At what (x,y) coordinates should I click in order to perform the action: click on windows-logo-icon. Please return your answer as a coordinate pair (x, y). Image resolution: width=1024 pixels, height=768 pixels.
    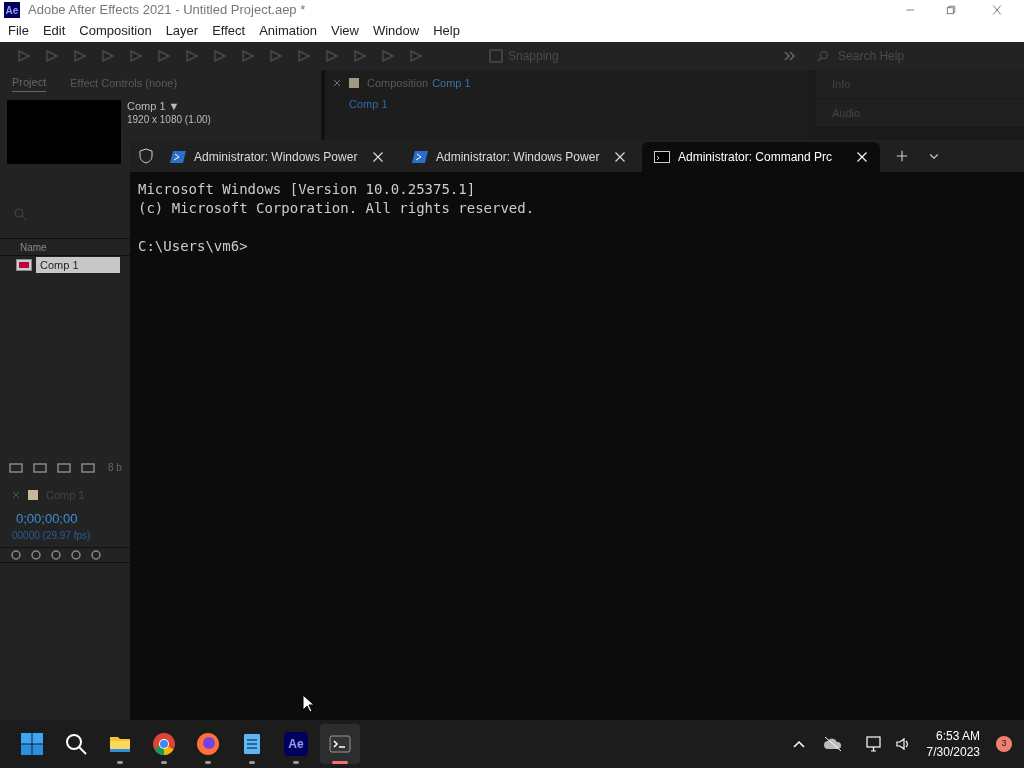
    Looking at the image, I should click on (32, 744).